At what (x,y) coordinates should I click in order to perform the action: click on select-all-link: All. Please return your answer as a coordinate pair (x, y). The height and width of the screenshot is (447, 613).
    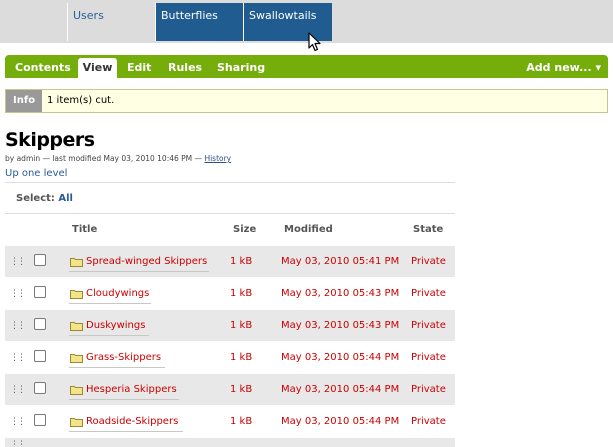
    Looking at the image, I should click on (65, 198).